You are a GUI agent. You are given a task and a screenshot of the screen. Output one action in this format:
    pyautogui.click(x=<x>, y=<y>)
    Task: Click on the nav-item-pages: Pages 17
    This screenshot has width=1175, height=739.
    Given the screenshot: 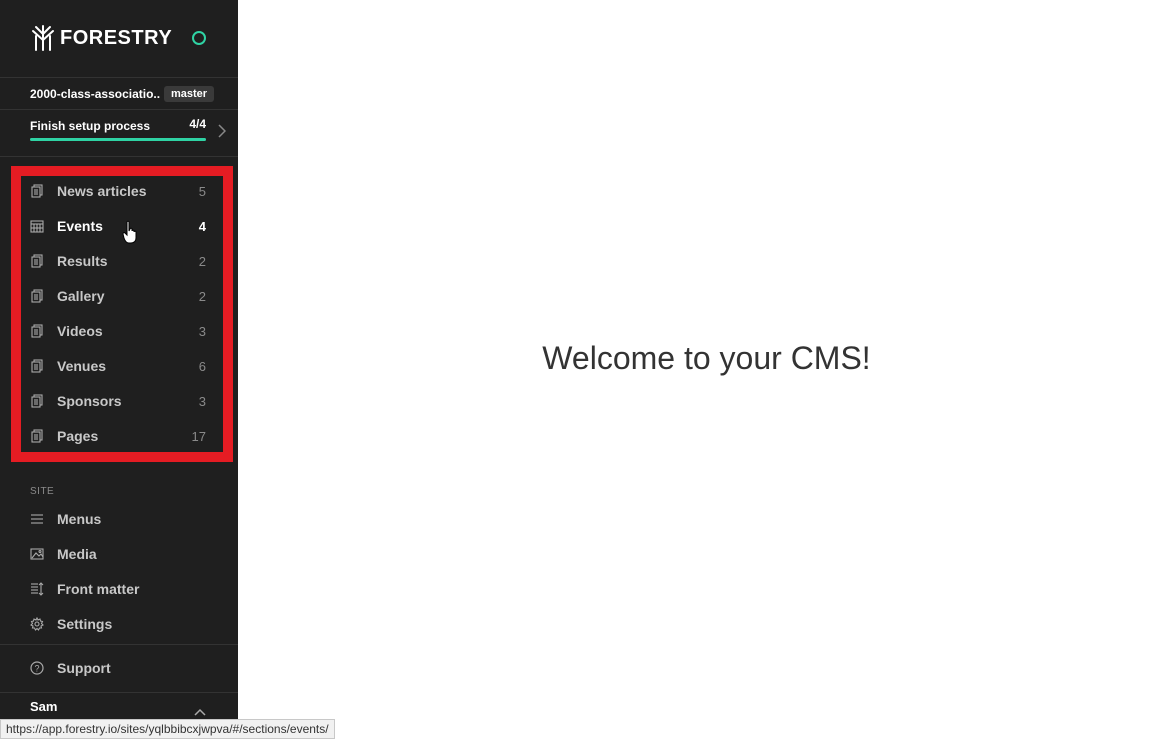 What is the action you would take?
    pyautogui.click(x=118, y=436)
    